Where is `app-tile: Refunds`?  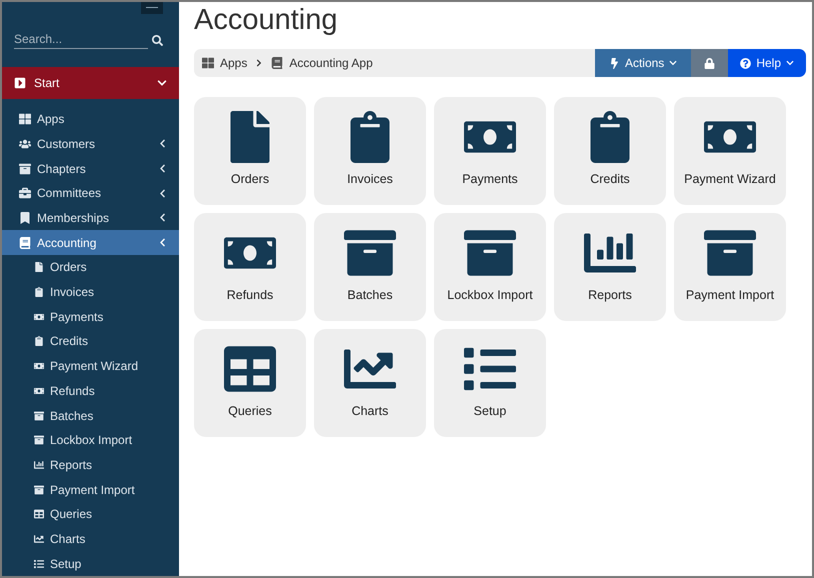
app-tile: Refunds is located at coordinates (250, 267).